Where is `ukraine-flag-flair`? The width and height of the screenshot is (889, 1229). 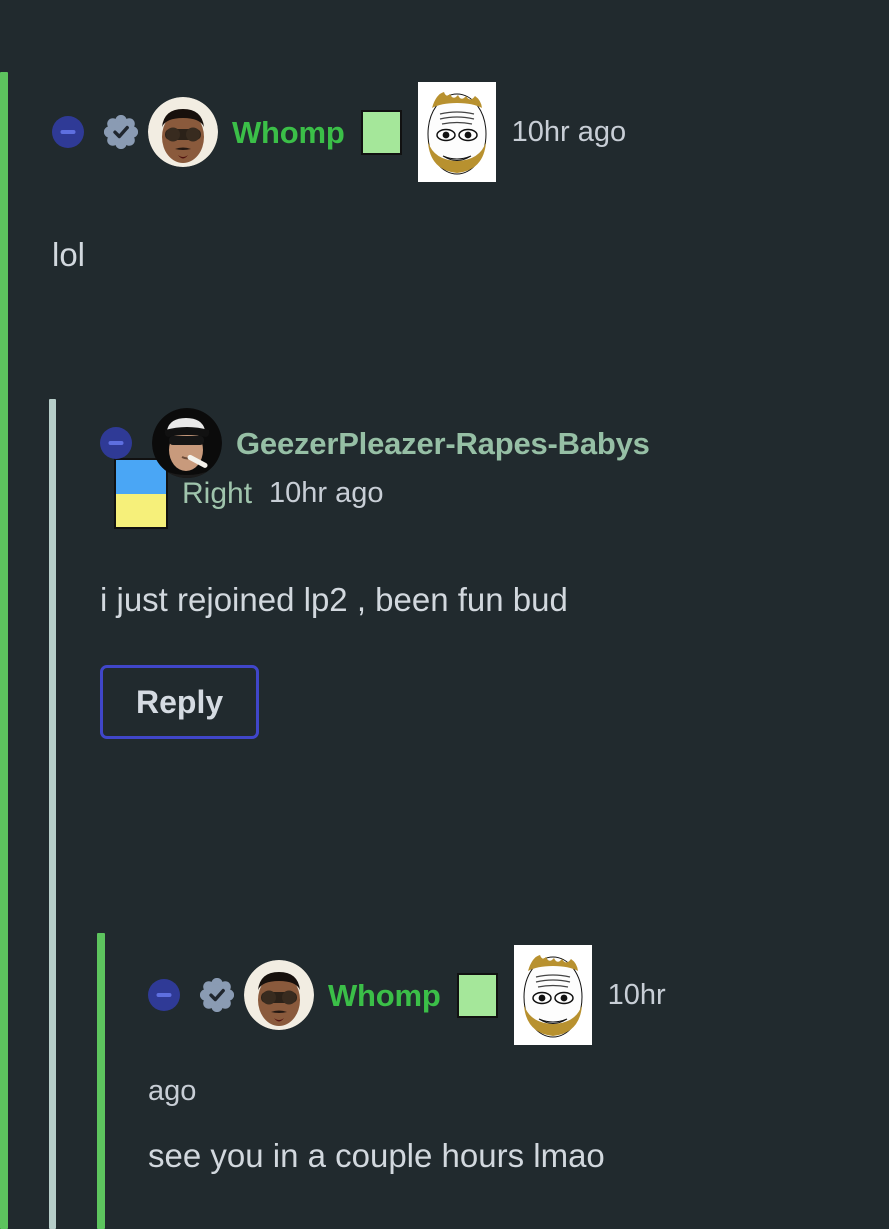 ukraine-flag-flair is located at coordinates (141, 493).